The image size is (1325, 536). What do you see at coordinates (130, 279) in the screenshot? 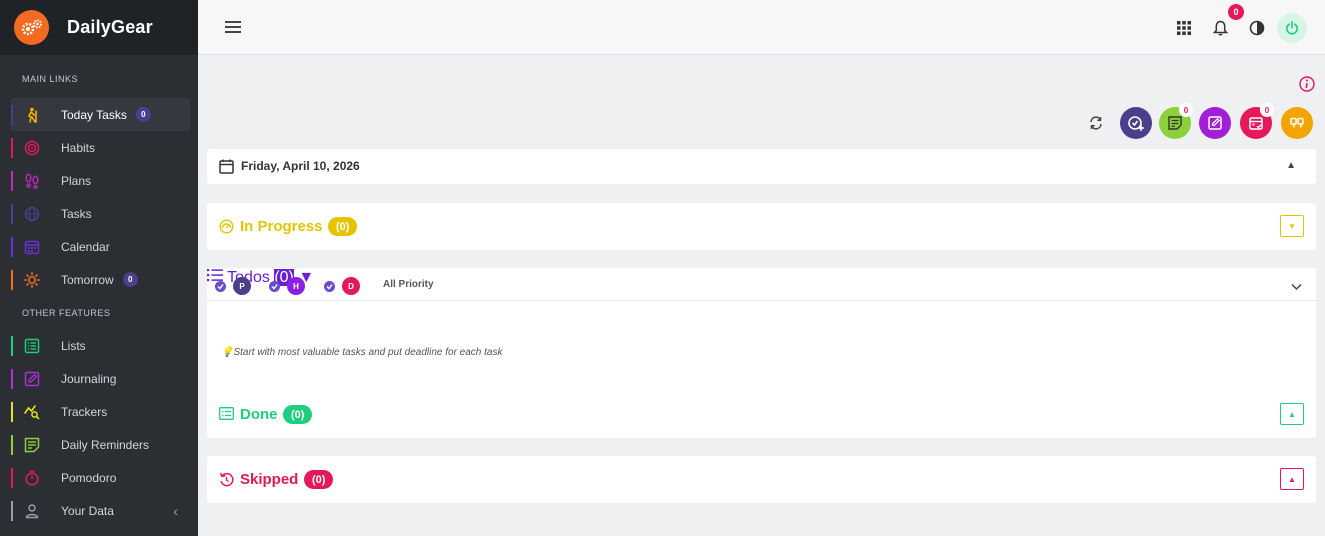
I see `tomorrow-badge: 0` at bounding box center [130, 279].